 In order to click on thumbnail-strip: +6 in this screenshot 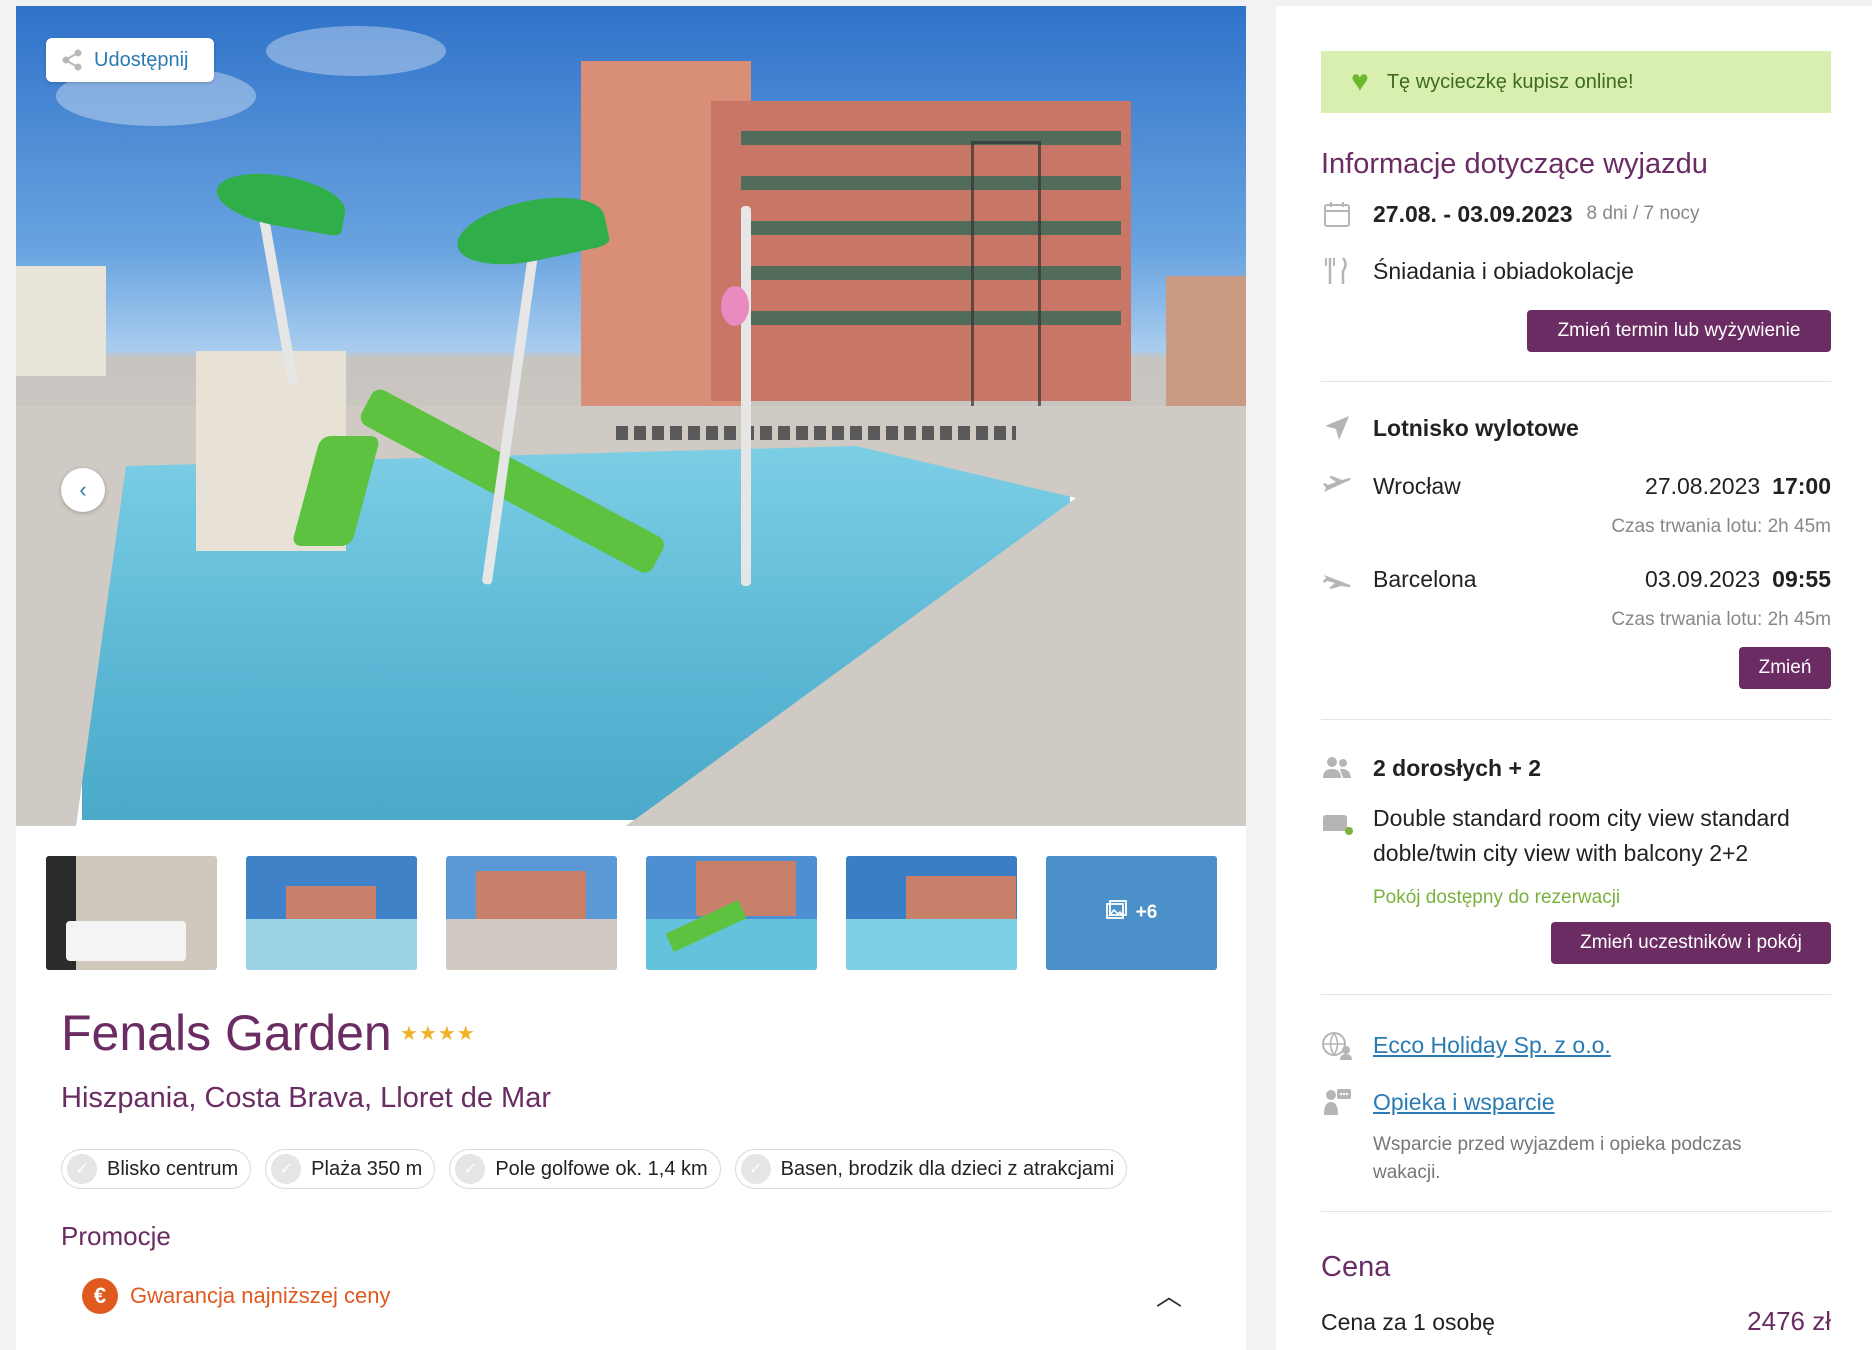, I will do `click(633, 913)`.